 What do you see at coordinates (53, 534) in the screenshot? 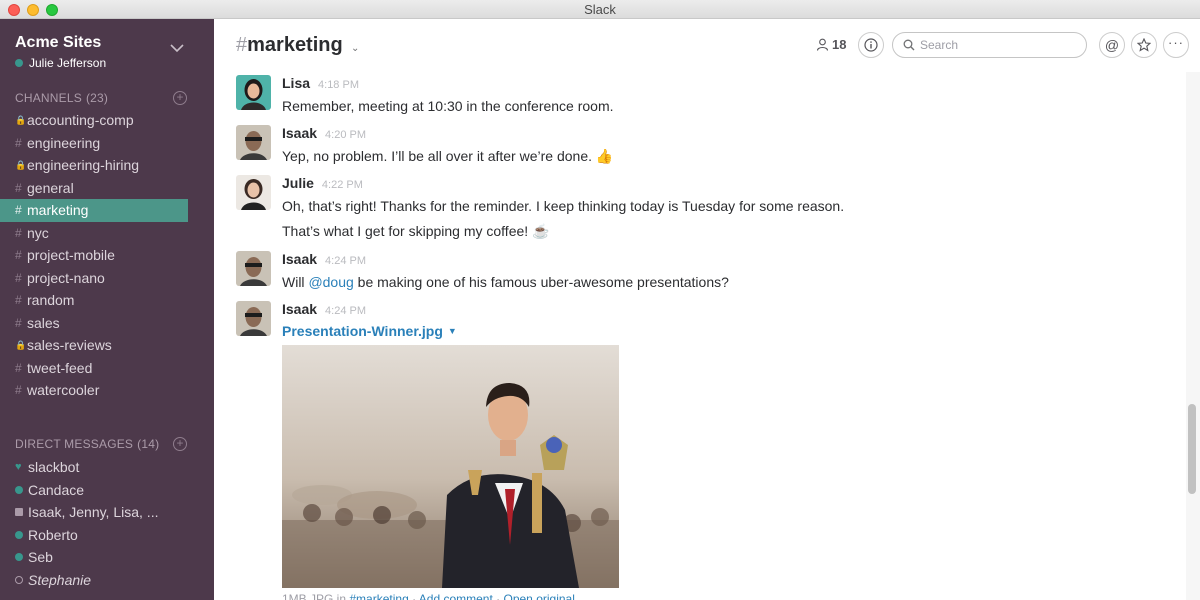
I see `dm-label: Roberto` at bounding box center [53, 534].